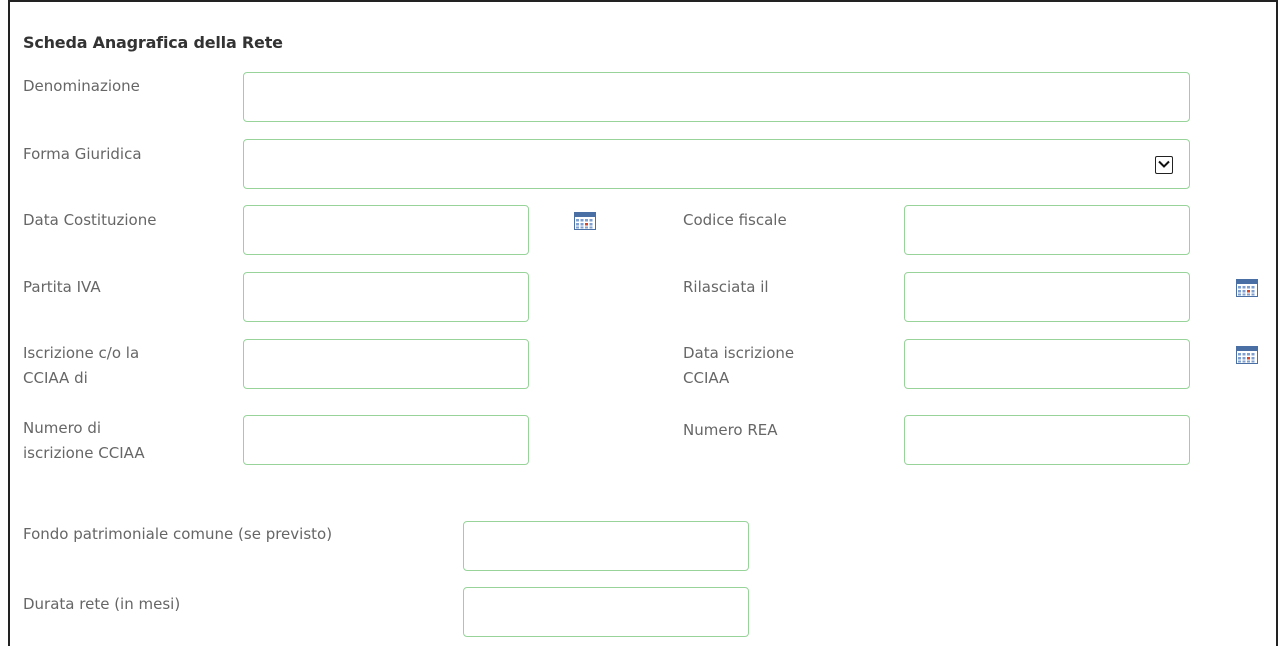 The height and width of the screenshot is (646, 1284). I want to click on iscrizione-cciaa-input, so click(386, 364).